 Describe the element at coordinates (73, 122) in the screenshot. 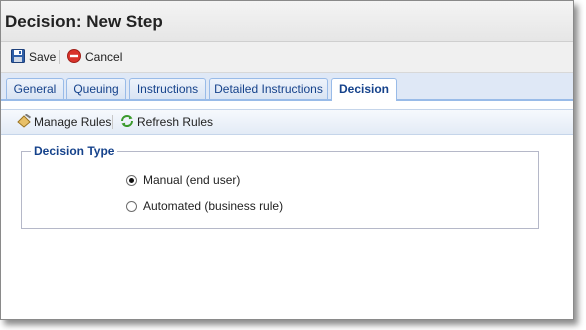

I see `manage-rules-label: Manage Rules` at that location.